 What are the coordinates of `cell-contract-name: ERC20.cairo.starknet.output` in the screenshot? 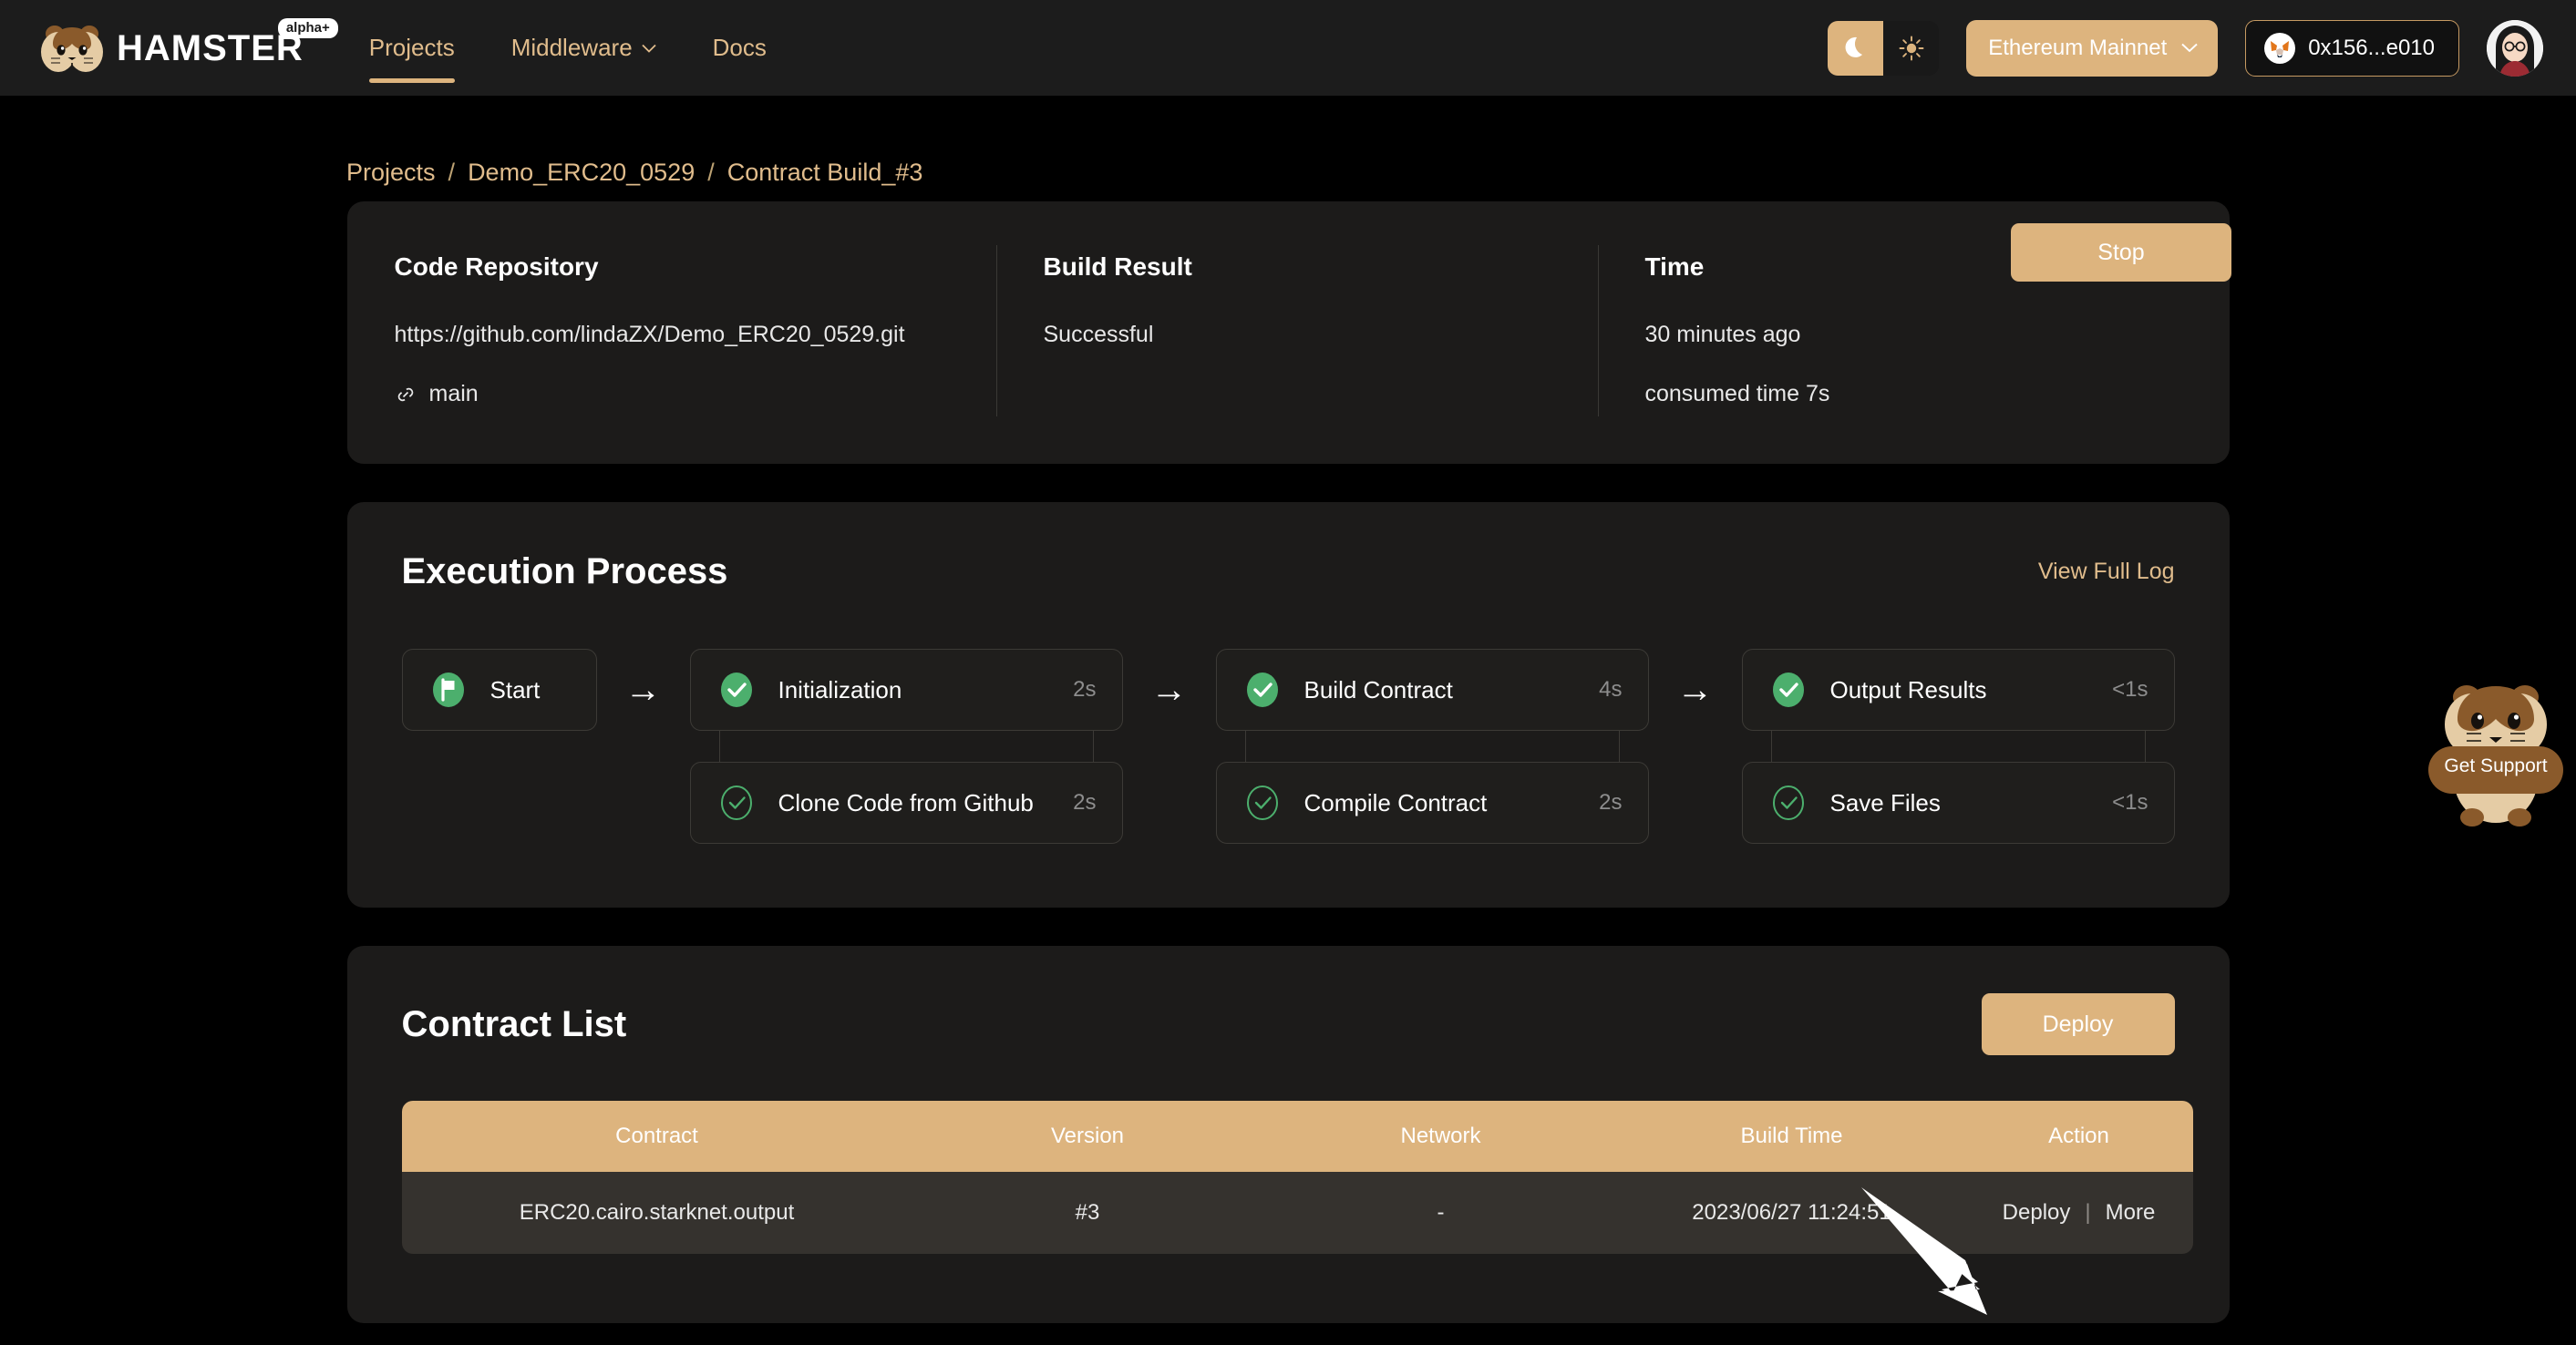 It's located at (657, 1212).